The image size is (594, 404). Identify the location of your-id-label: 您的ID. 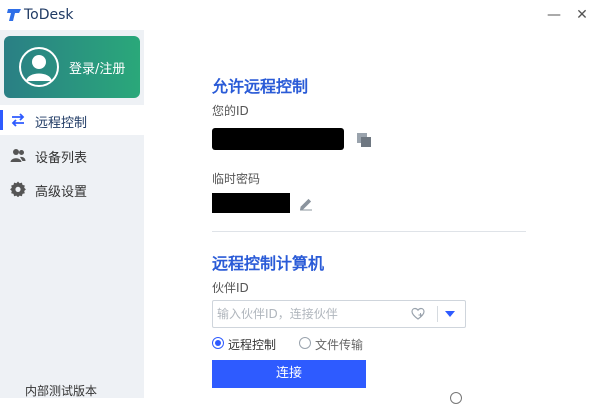
(230, 111).